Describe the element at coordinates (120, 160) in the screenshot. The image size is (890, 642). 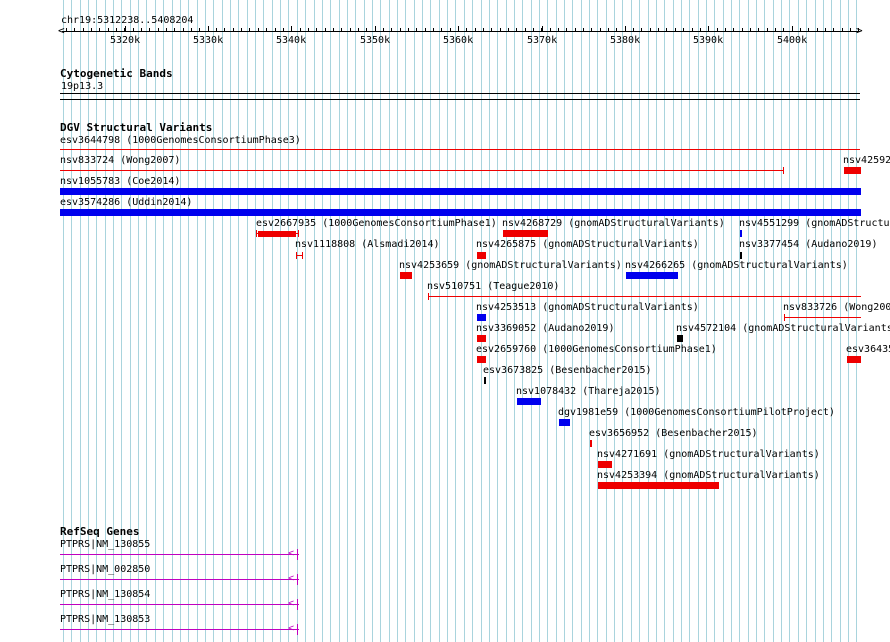
I see `variant-label: nsv833724 (Wong2007)` at that location.